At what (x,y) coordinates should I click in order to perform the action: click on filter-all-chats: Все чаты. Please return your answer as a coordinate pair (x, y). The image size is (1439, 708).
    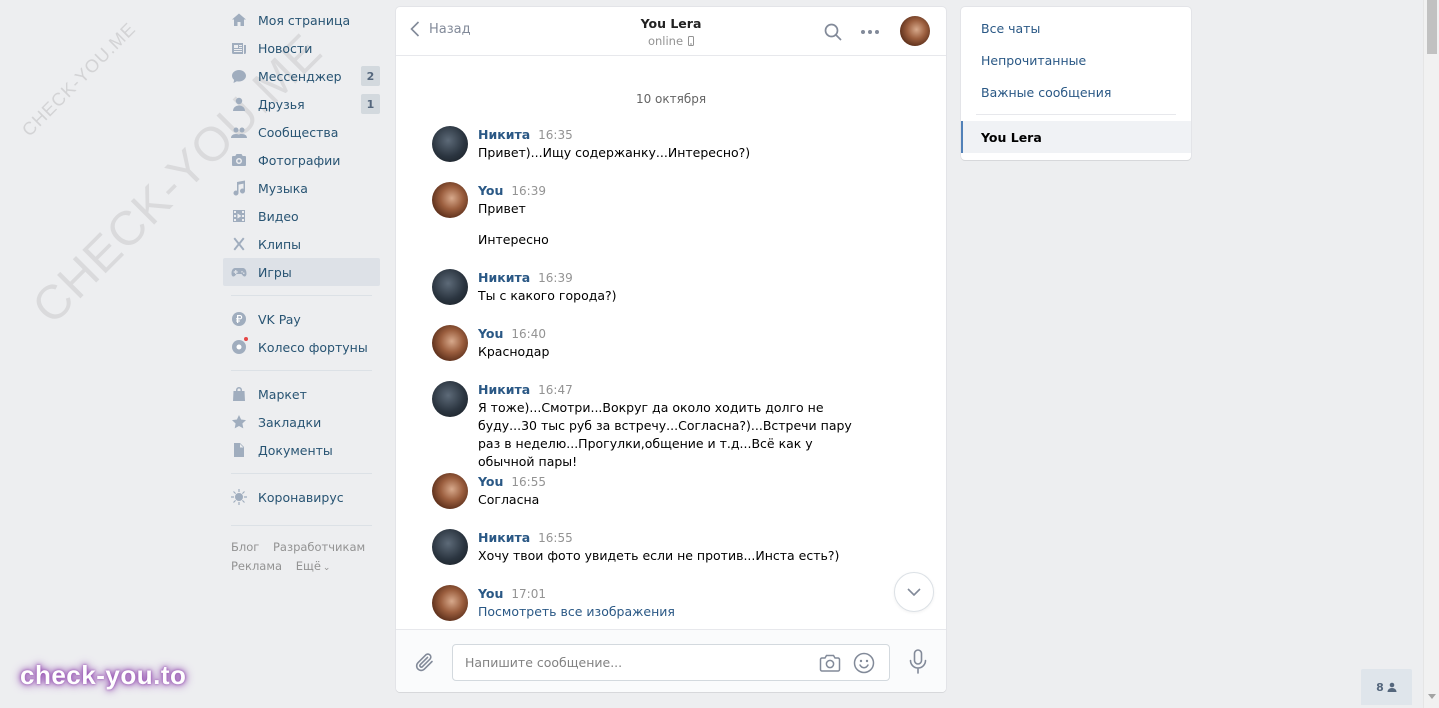
    Looking at the image, I should click on (1076, 28).